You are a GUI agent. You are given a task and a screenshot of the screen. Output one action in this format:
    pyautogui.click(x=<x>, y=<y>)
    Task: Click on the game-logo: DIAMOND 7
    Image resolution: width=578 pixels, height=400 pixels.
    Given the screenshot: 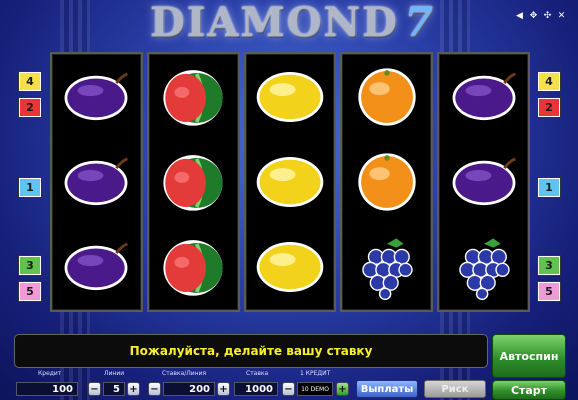 What is the action you would take?
    pyautogui.click(x=291, y=23)
    